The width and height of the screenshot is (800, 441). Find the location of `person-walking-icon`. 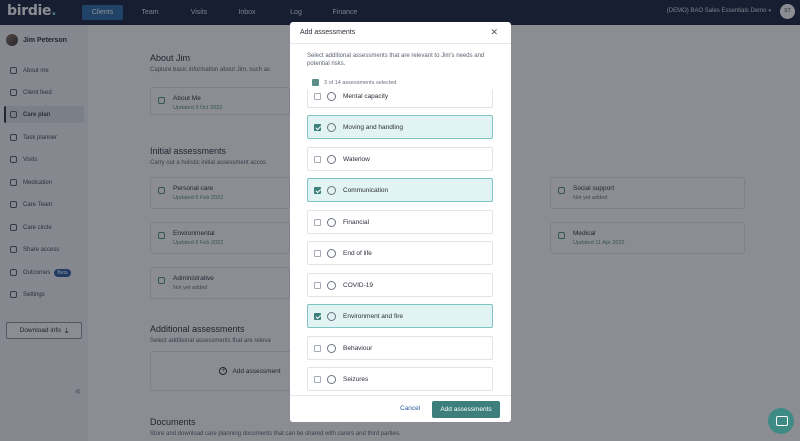

person-walking-icon is located at coordinates (331, 127).